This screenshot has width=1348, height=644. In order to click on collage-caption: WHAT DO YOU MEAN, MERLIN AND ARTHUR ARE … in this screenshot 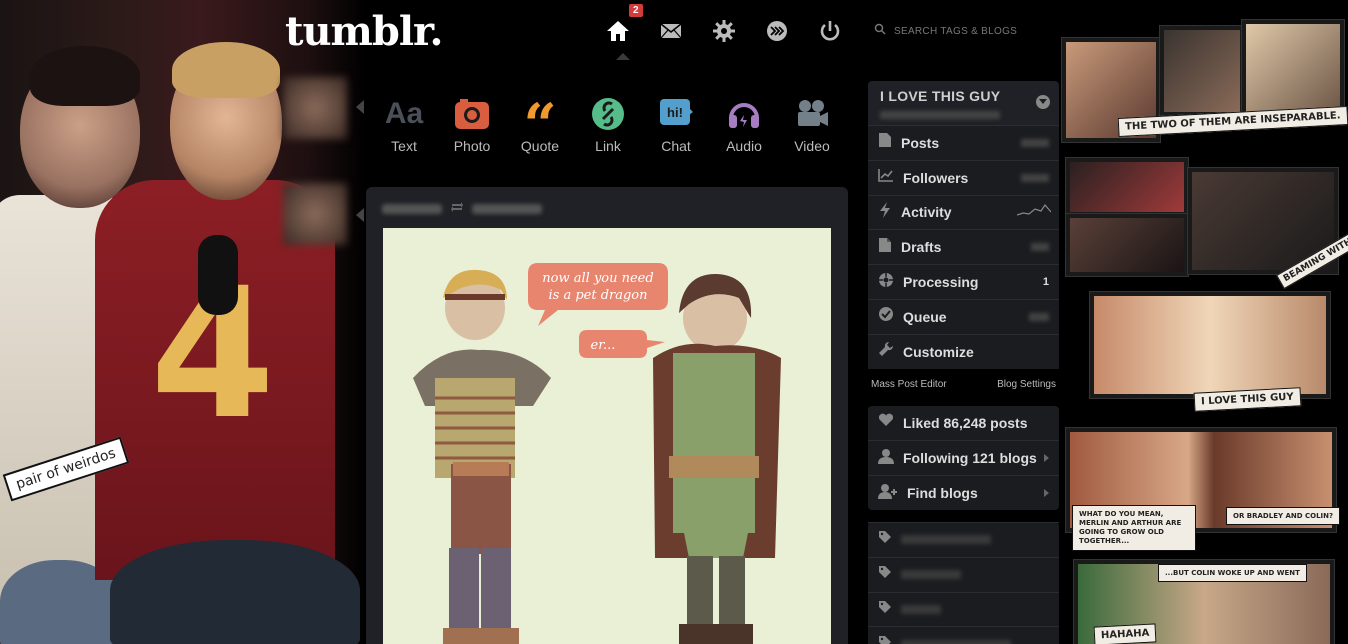, I will do `click(1134, 528)`.